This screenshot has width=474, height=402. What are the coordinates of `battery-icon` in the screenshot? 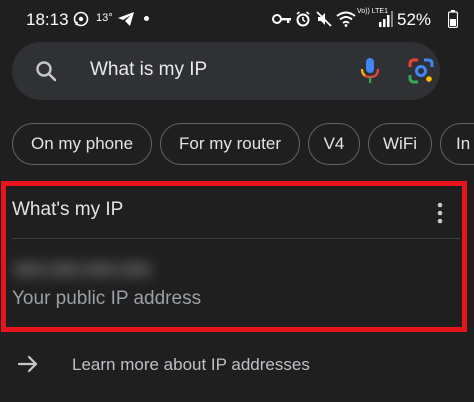 It's located at (453, 19).